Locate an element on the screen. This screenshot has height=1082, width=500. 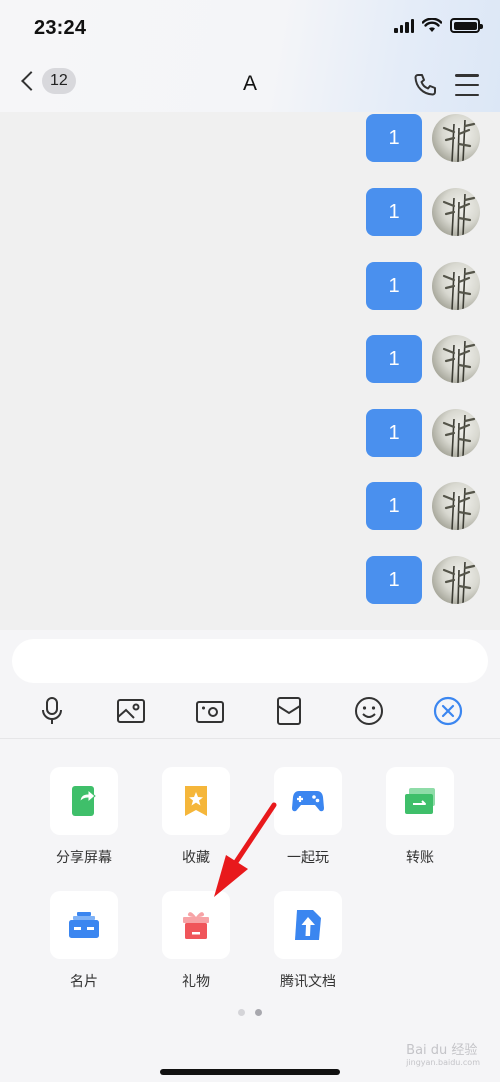
watermark-text: Bai du 经验 is located at coordinates (442, 1050).